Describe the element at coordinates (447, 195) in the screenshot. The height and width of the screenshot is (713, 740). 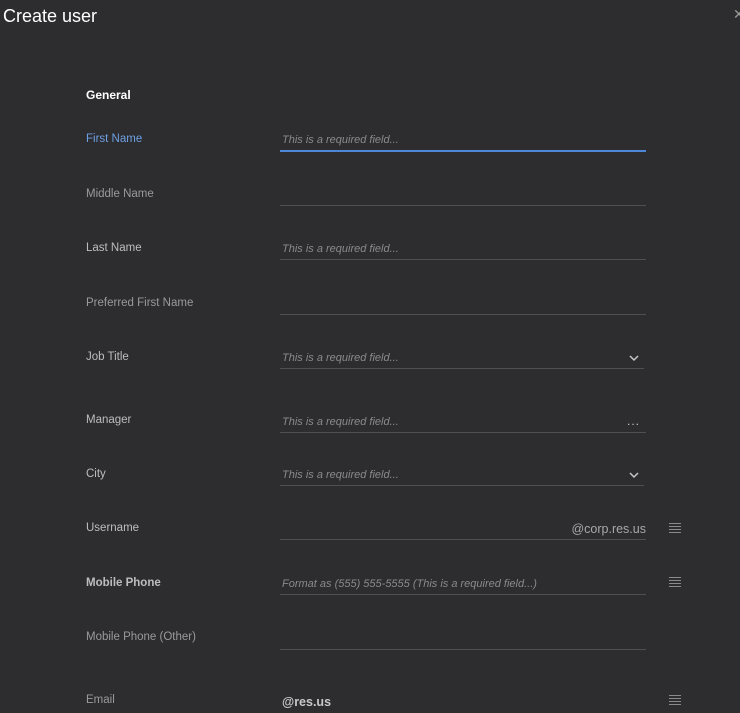
I see `middle-name-input` at that location.